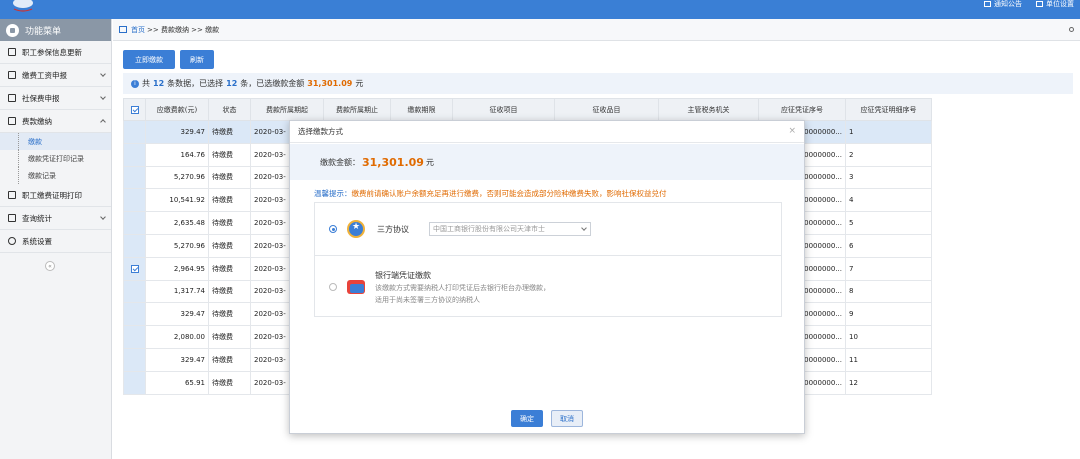 The height and width of the screenshot is (459, 1080). Describe the element at coordinates (135, 83) in the screenshot. I see `info-icon: i` at that location.